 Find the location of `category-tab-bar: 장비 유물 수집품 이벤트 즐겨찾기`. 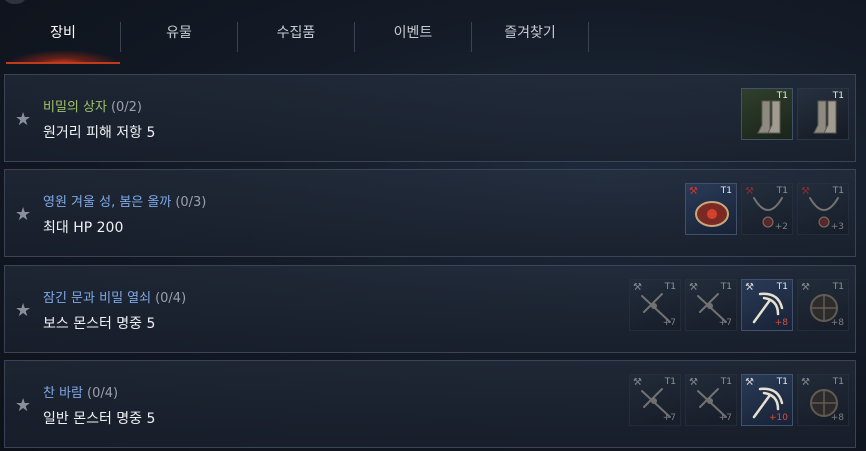

category-tab-bar: 장비 유물 수집품 이벤트 즐겨찾기 is located at coordinates (433, 33).